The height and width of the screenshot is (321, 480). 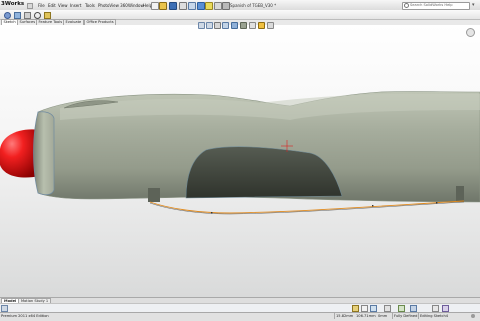 What do you see at coordinates (25, 315) in the screenshot?
I see `edition-label: Premium 2011 x64 Edition` at bounding box center [25, 315].